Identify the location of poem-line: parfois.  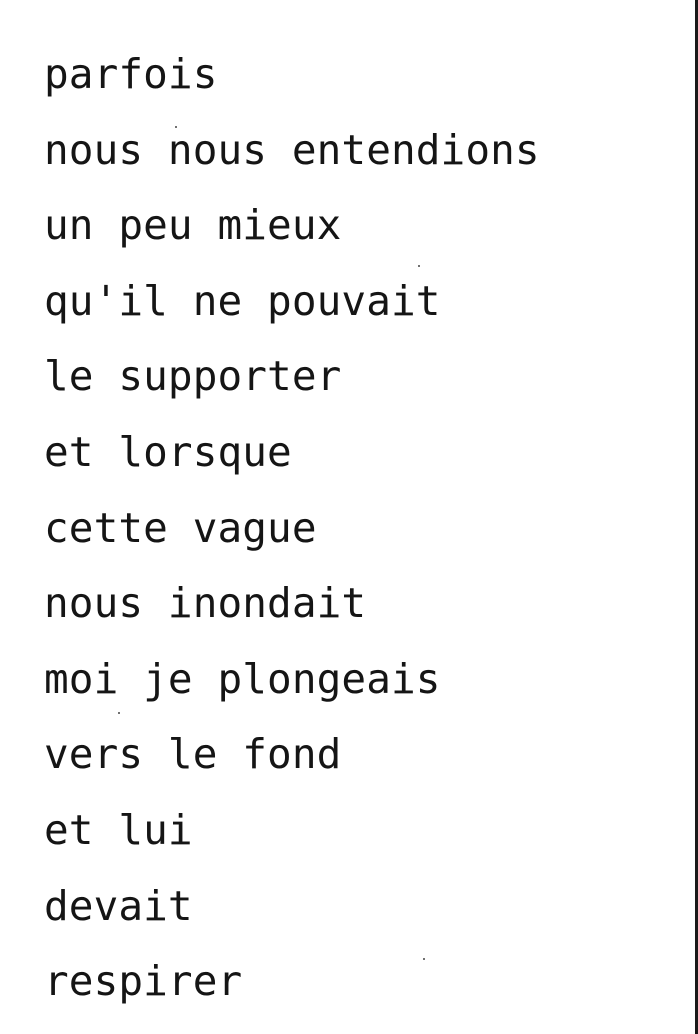
(131, 74).